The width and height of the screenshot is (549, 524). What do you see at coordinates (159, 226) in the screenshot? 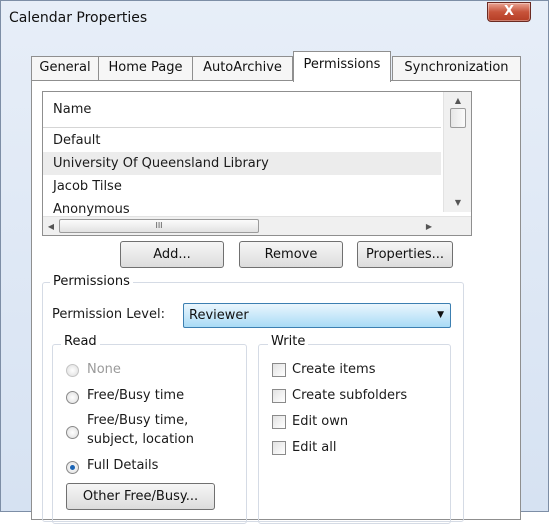
I see `horizontal-scroll-thumb: III` at bounding box center [159, 226].